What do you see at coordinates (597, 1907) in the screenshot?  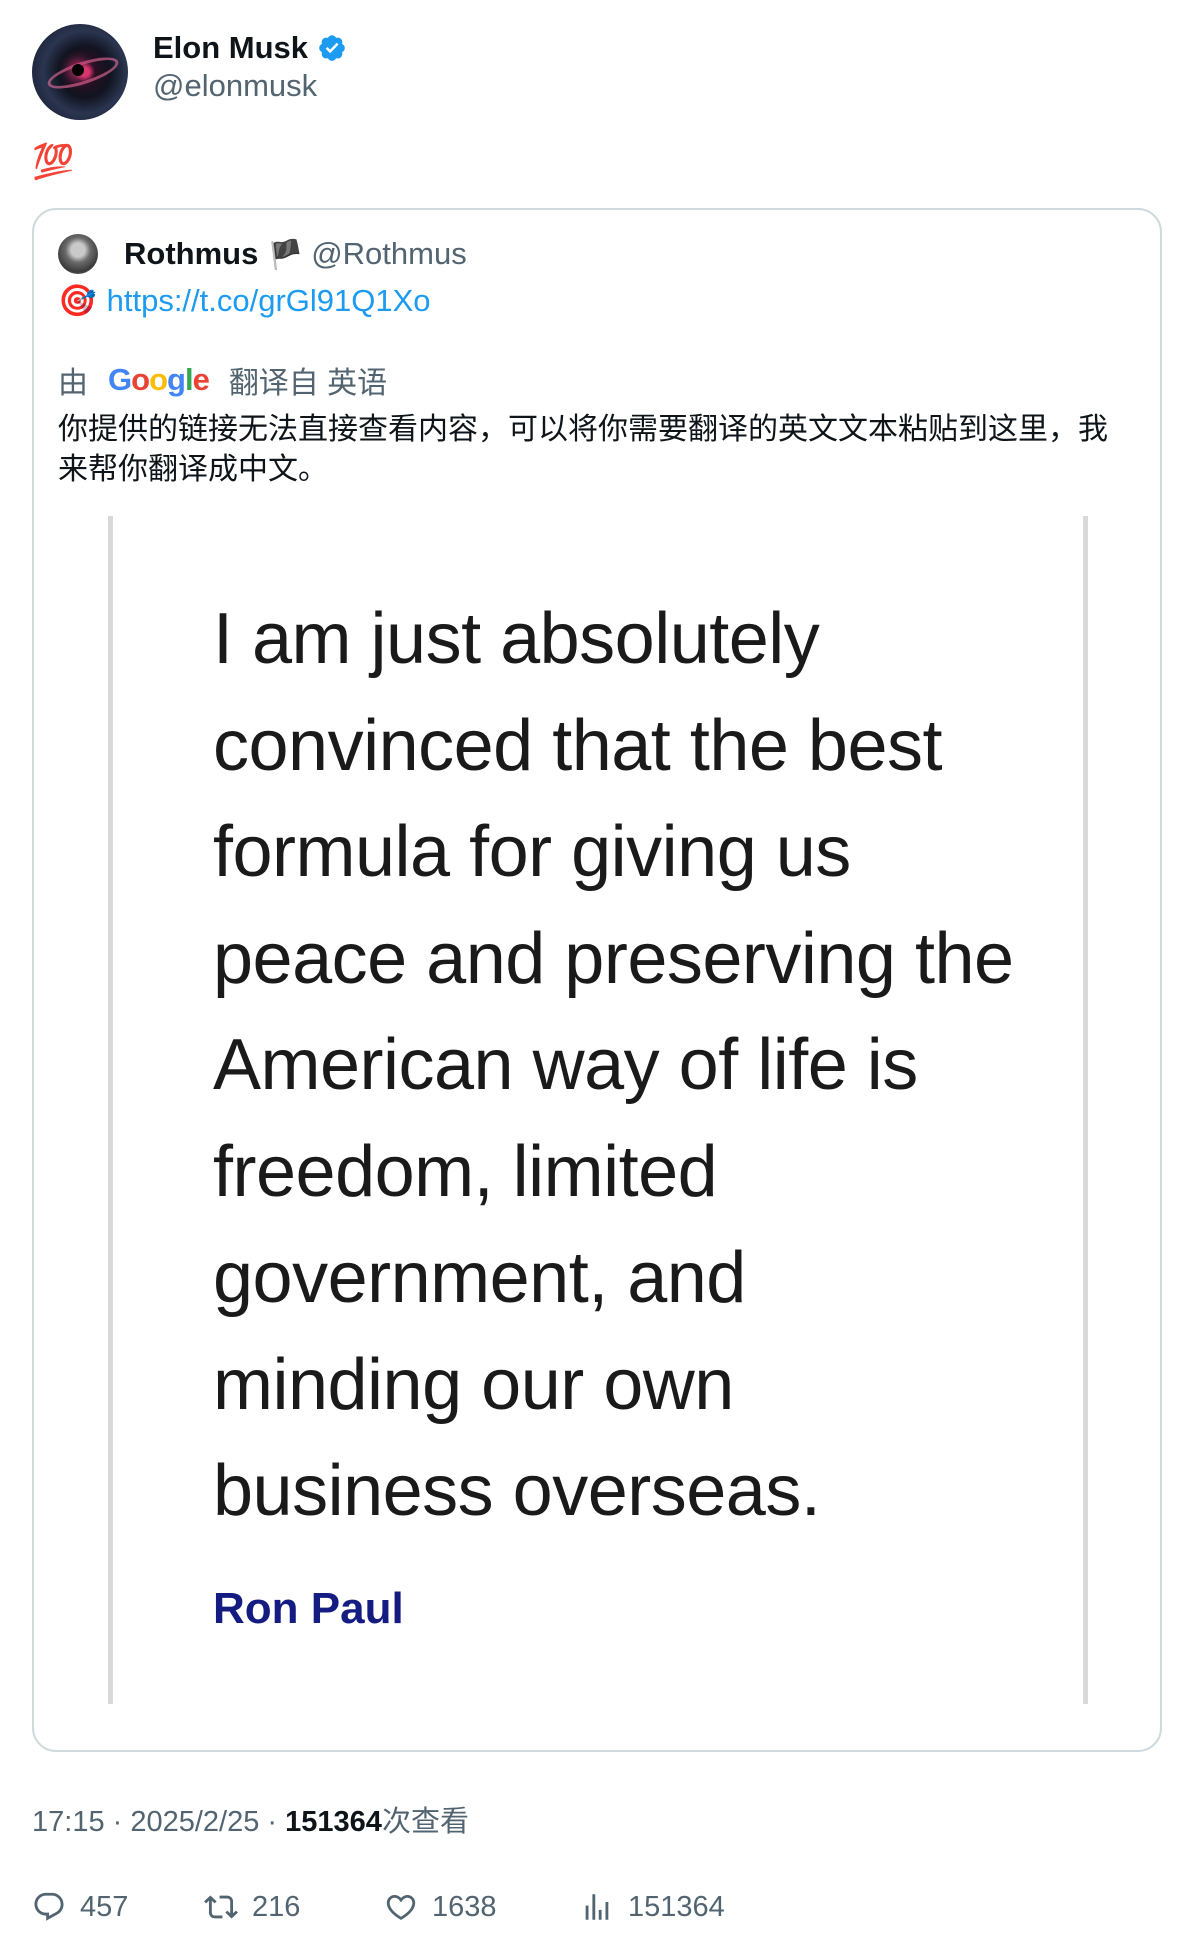 I see `views-icon` at bounding box center [597, 1907].